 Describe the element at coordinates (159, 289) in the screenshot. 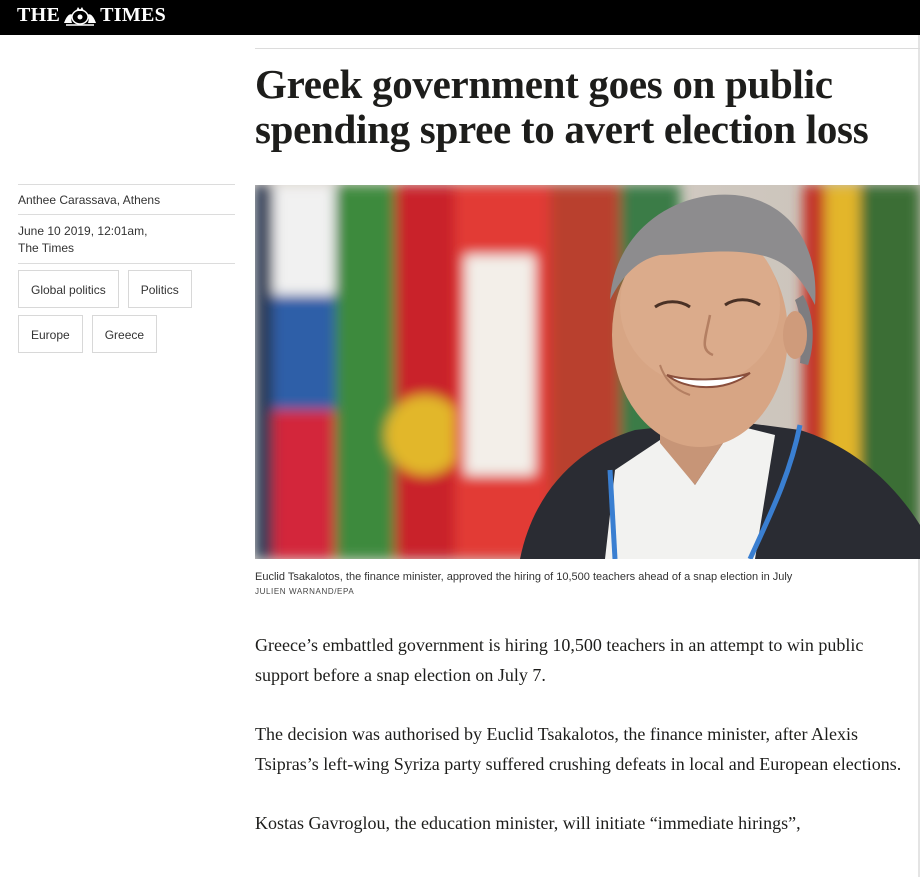

I see `tag-politics: Politics` at that location.